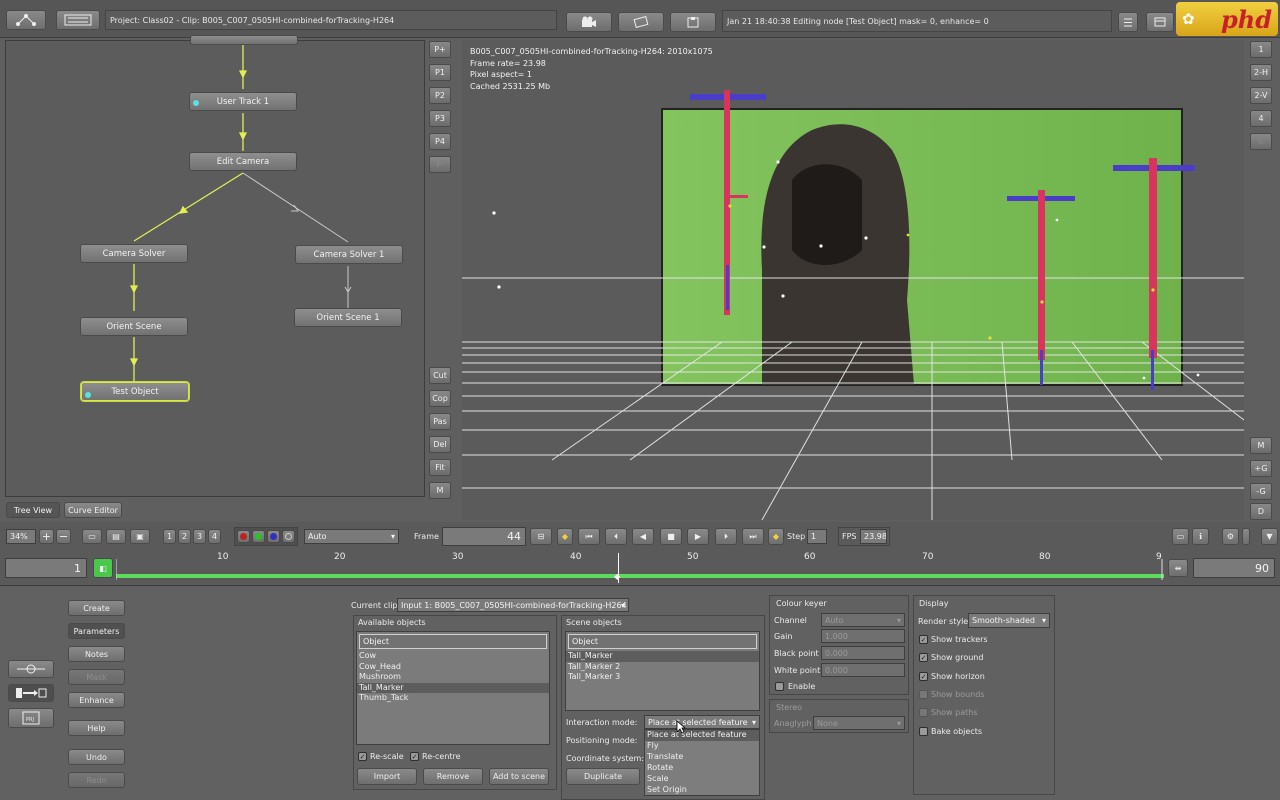 This screenshot has width=1280, height=800. What do you see at coordinates (440, 141) in the screenshot?
I see `p4-button: P4` at bounding box center [440, 141].